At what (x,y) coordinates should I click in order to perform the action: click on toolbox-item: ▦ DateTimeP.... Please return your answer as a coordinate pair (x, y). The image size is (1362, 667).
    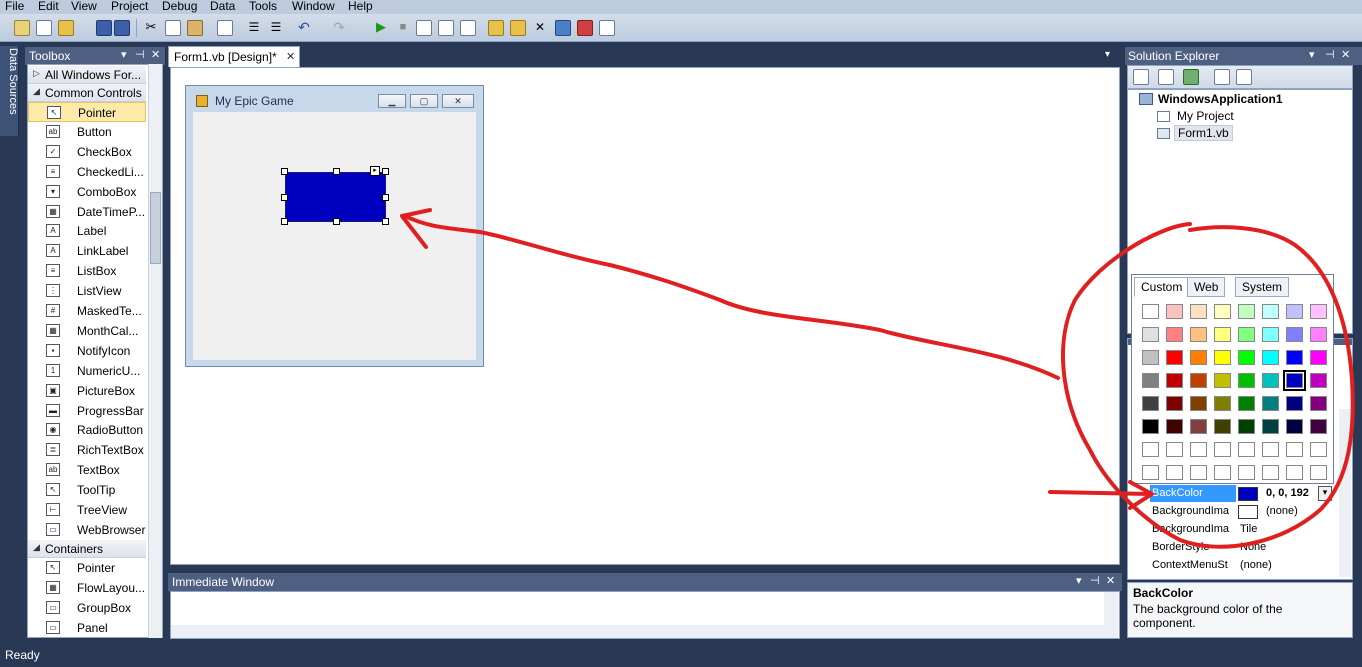
    Looking at the image, I should click on (87, 212).